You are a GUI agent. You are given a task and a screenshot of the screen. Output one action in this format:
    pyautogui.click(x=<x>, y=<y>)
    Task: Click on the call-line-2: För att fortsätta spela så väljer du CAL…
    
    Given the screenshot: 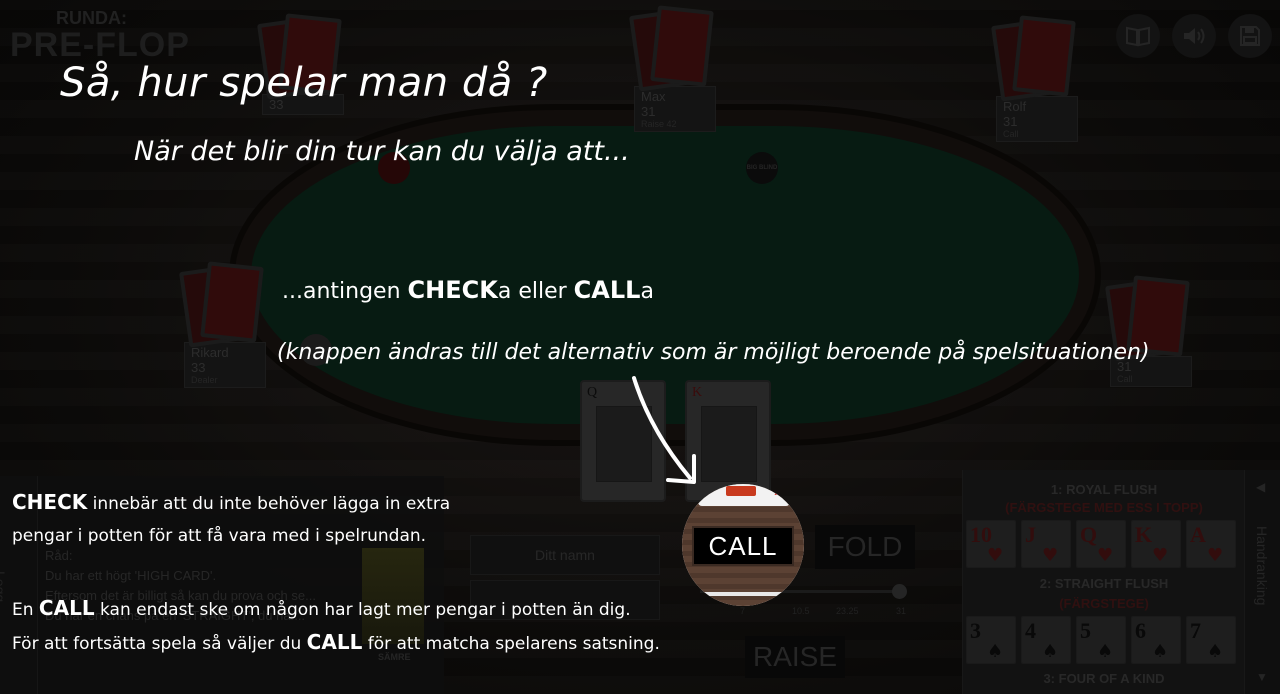 What is the action you would take?
    pyautogui.click(x=336, y=643)
    